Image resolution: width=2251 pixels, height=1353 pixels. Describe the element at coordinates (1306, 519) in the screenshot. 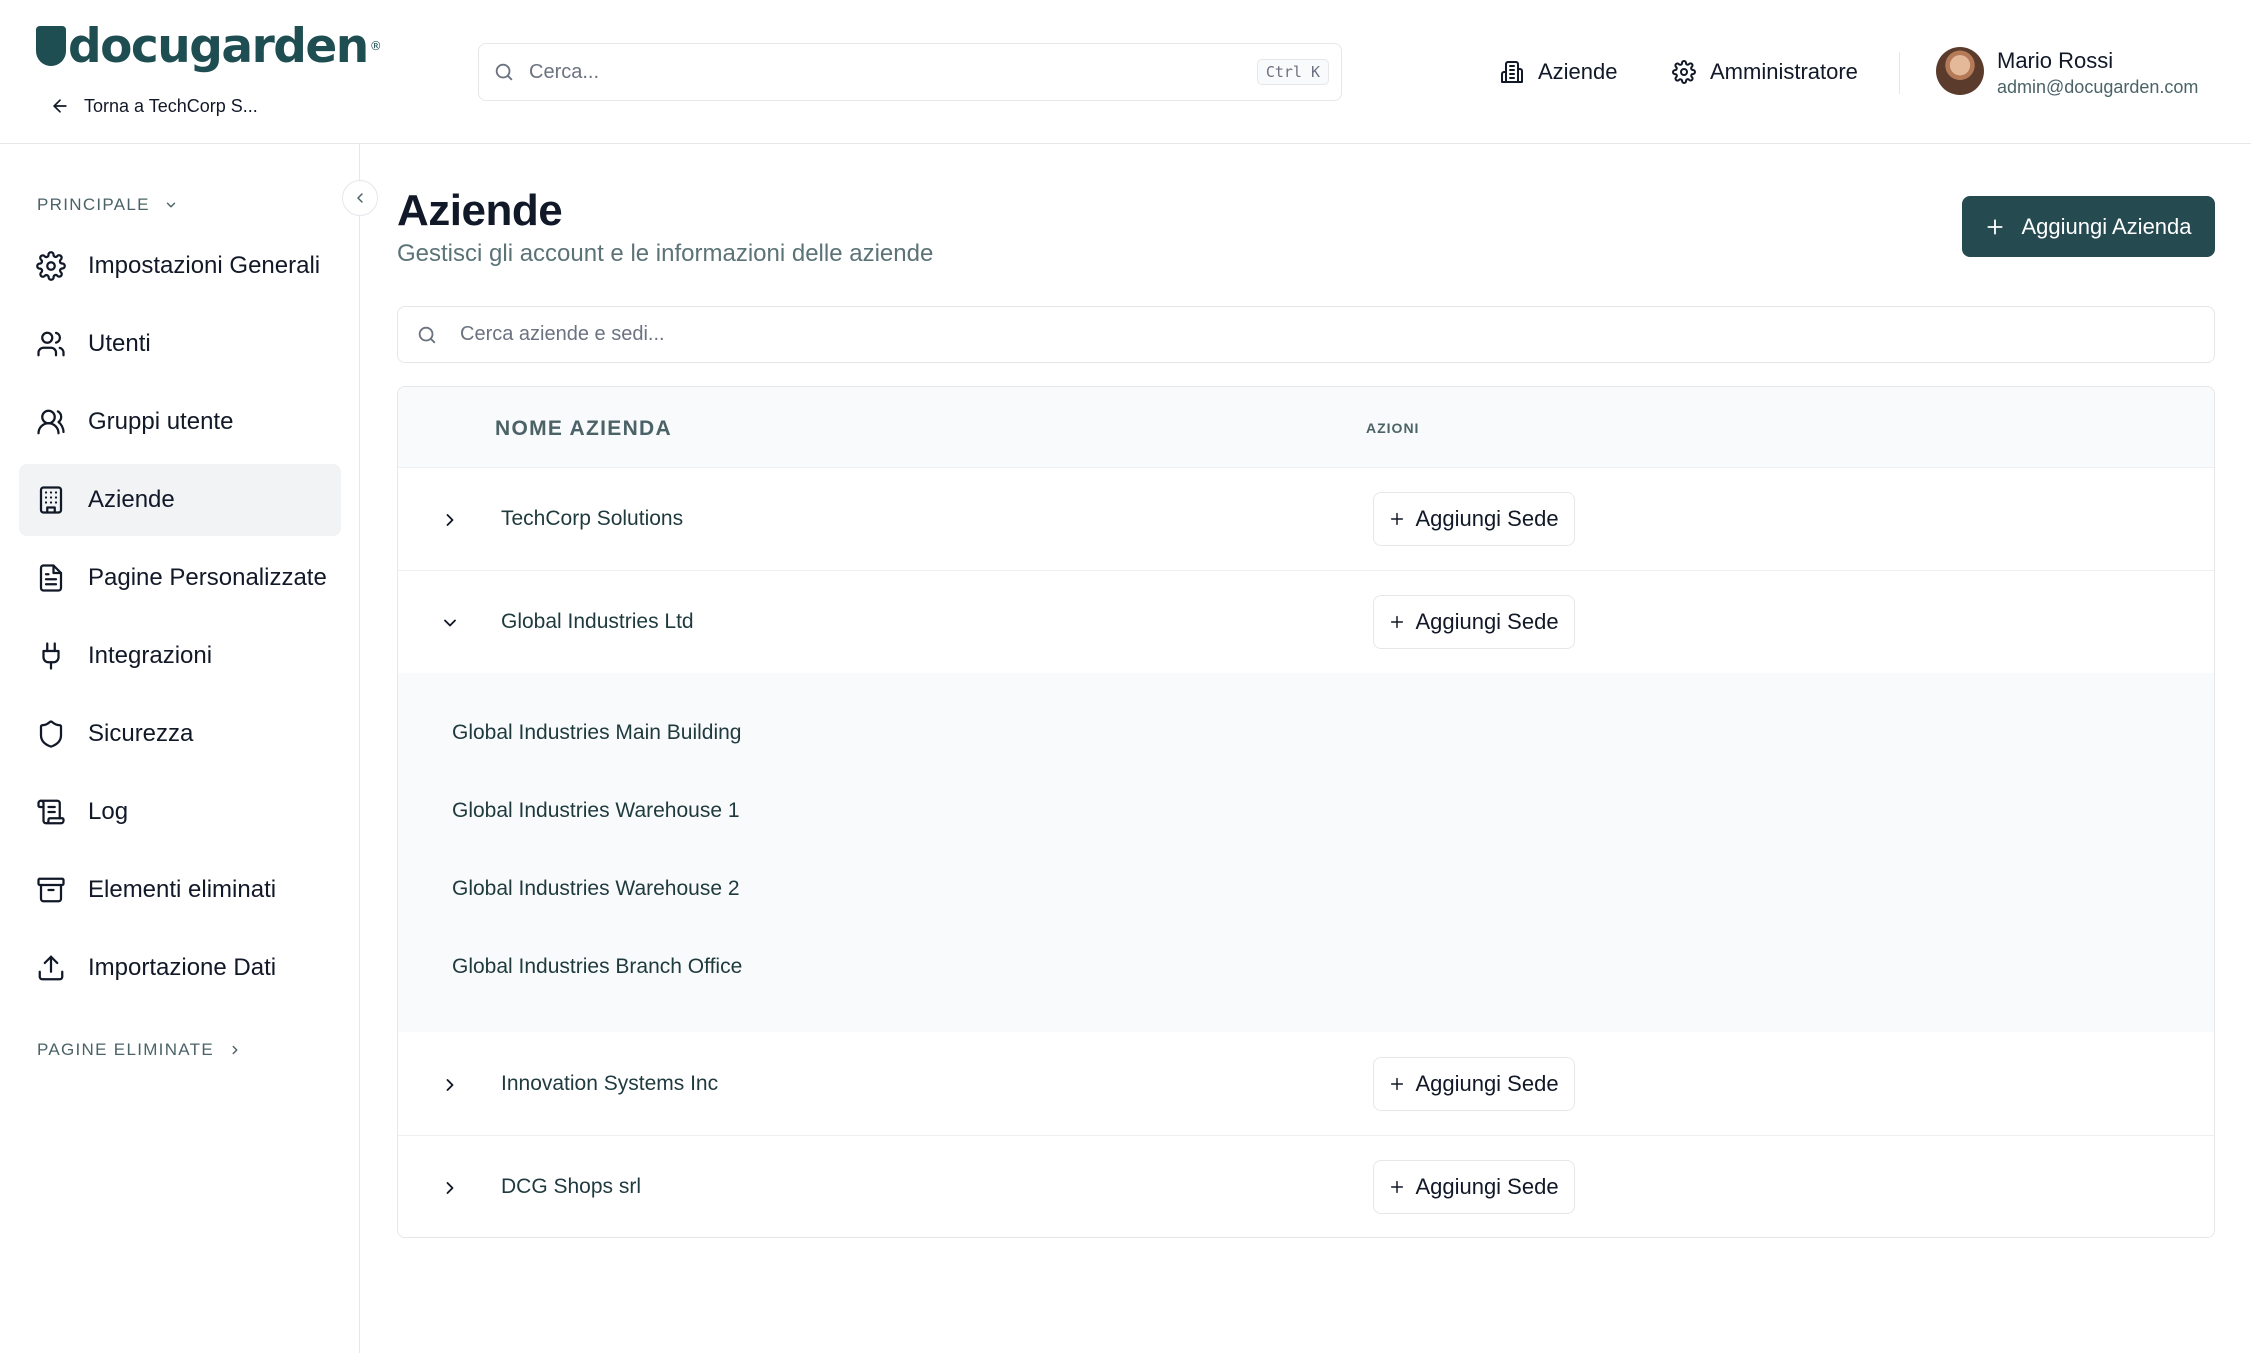

I see `table-row: TechCorp Solutions Aggiungi Sede` at that location.